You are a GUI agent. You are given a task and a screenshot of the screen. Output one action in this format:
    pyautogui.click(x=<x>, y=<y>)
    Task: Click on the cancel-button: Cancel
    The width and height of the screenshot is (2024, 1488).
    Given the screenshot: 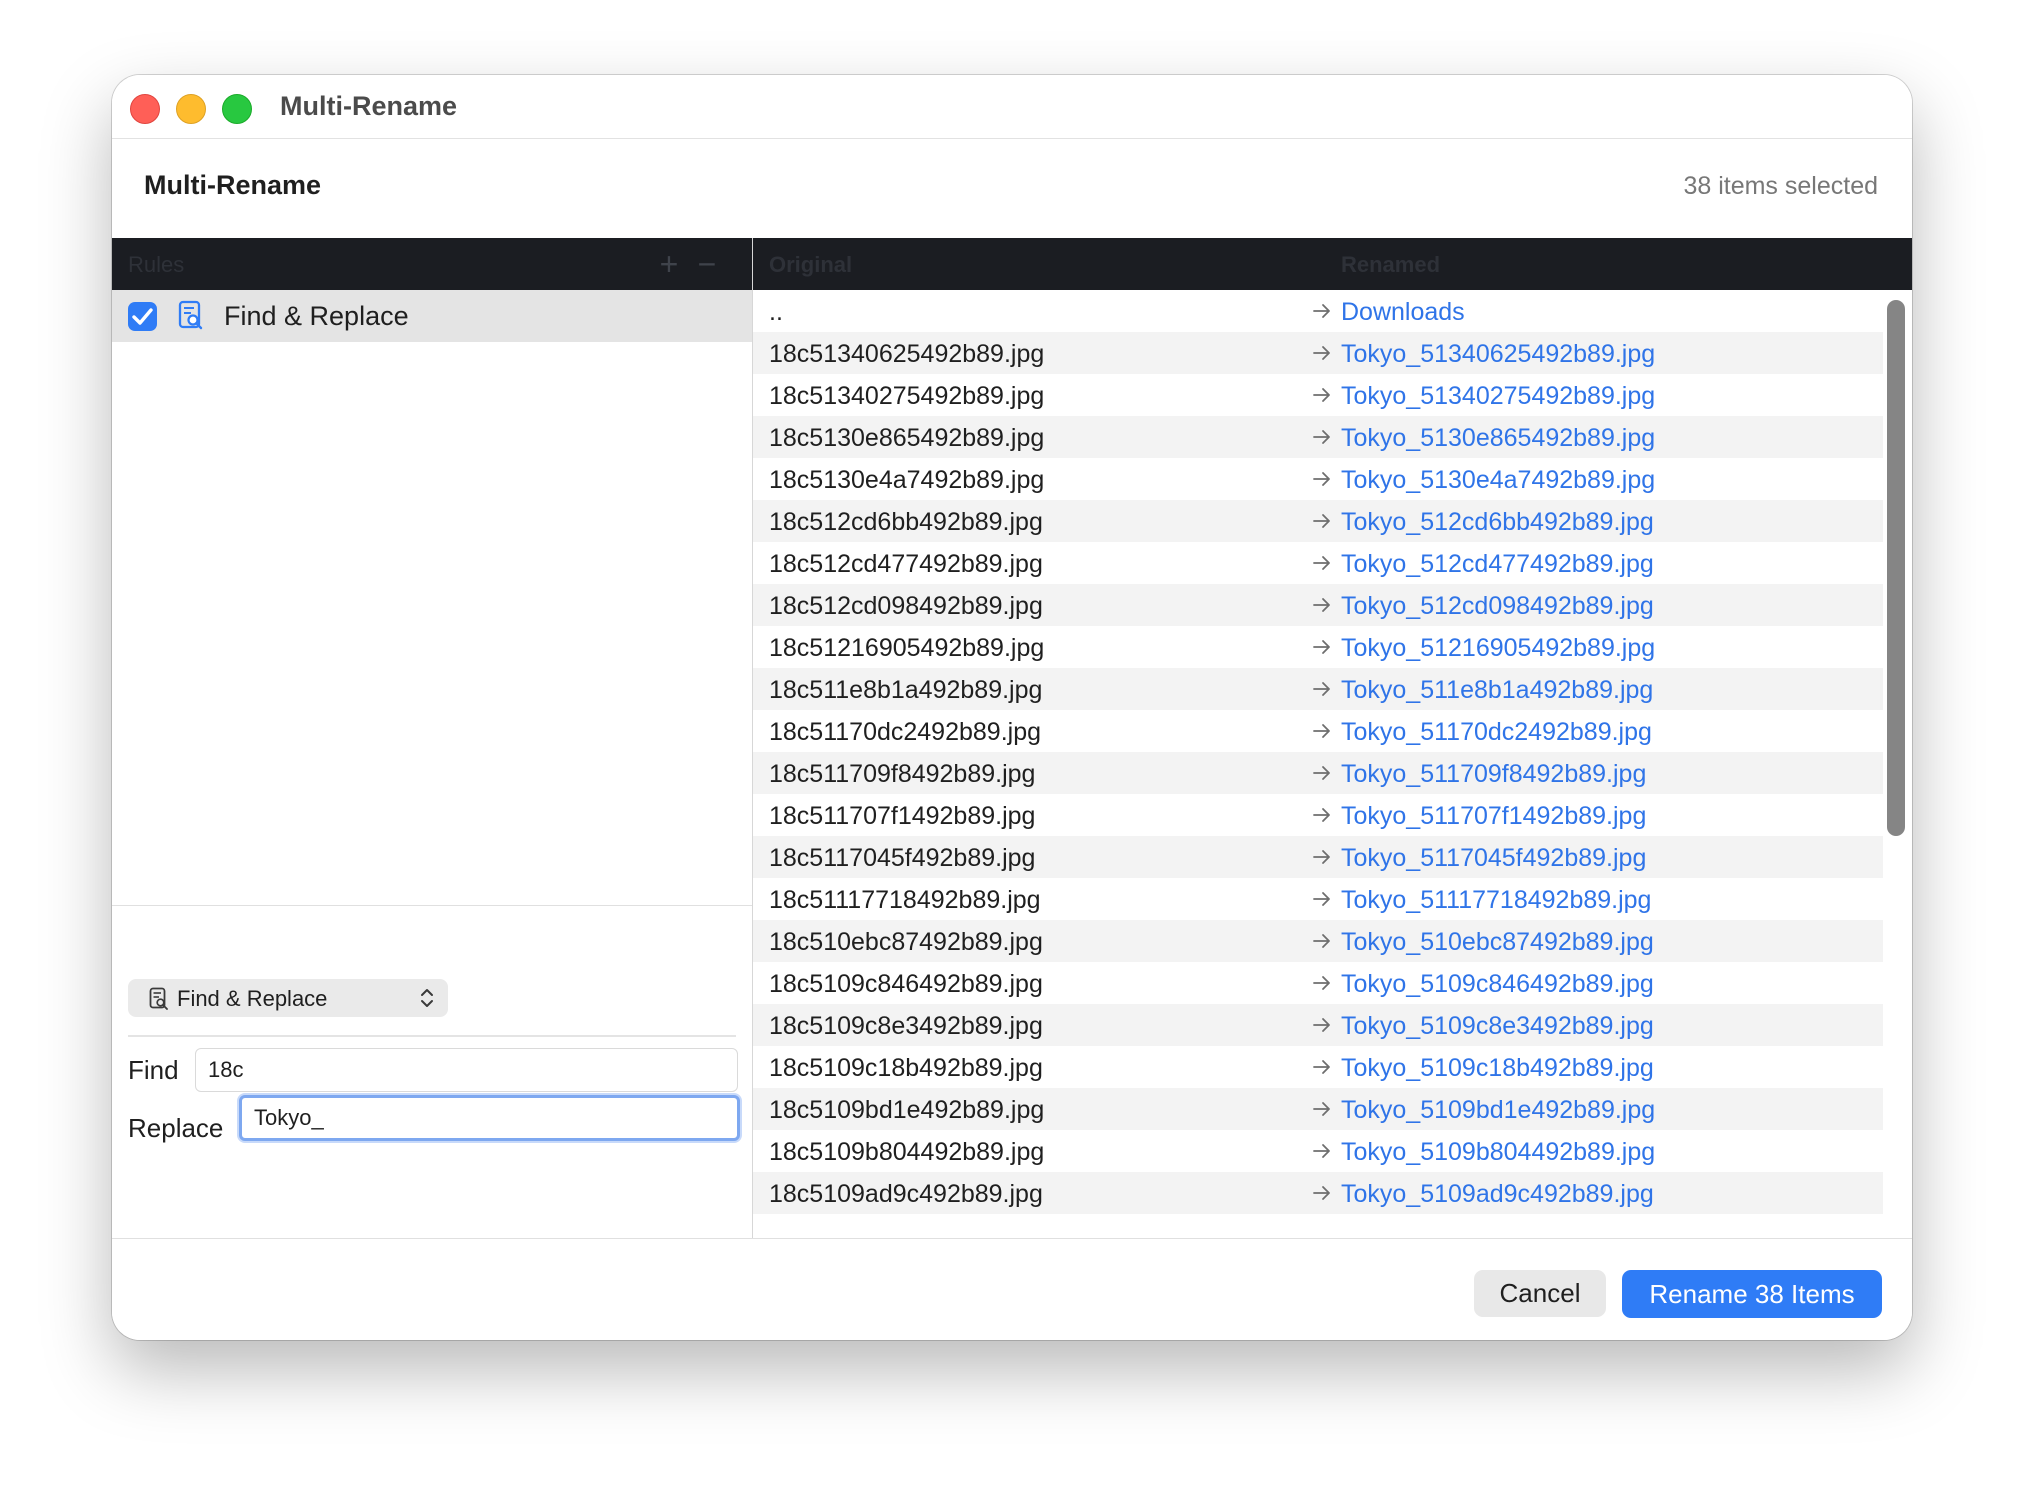 What is the action you would take?
    pyautogui.click(x=1540, y=1293)
    